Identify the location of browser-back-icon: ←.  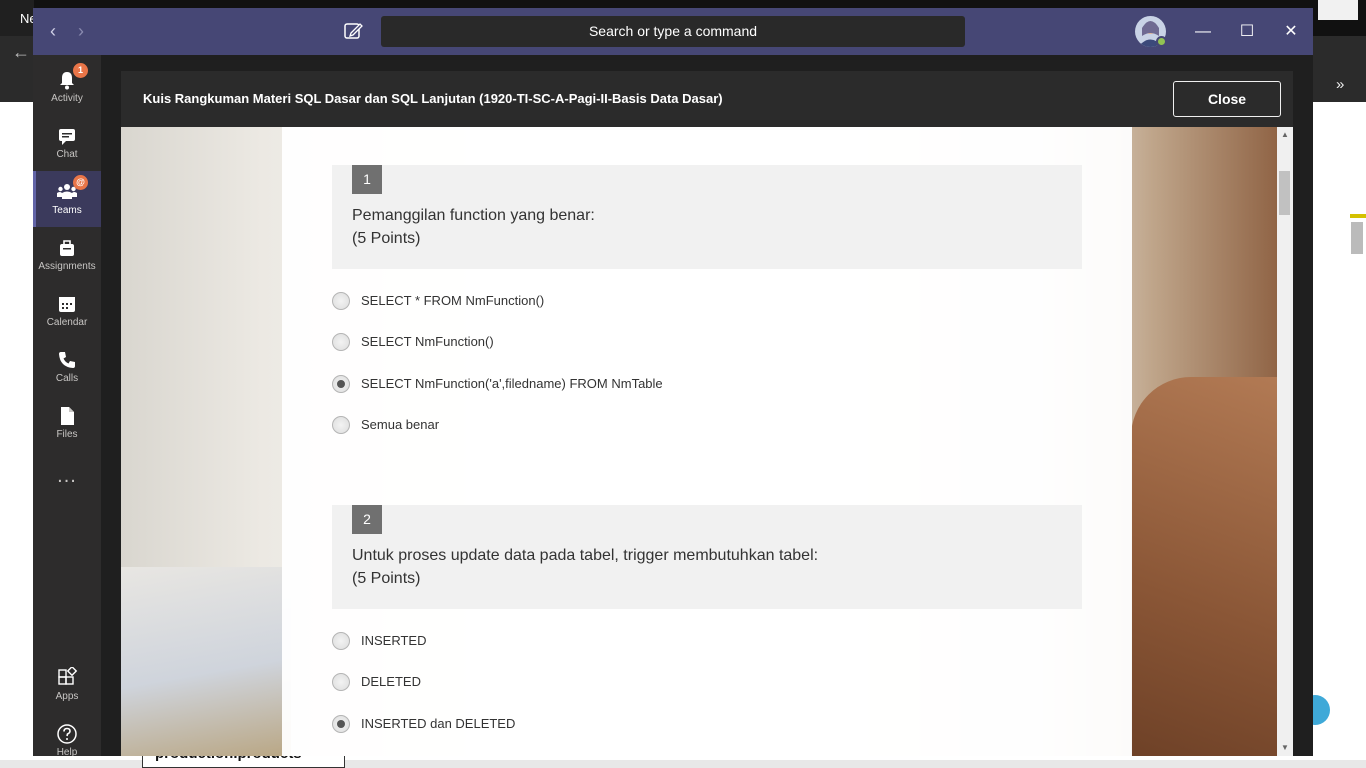
(21, 52).